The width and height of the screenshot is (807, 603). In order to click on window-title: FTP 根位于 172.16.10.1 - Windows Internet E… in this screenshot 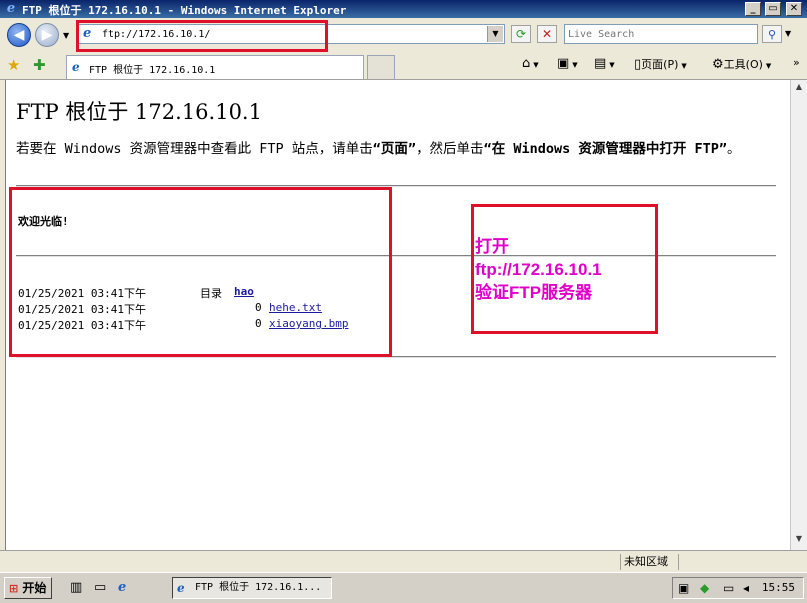, I will do `click(184, 10)`.